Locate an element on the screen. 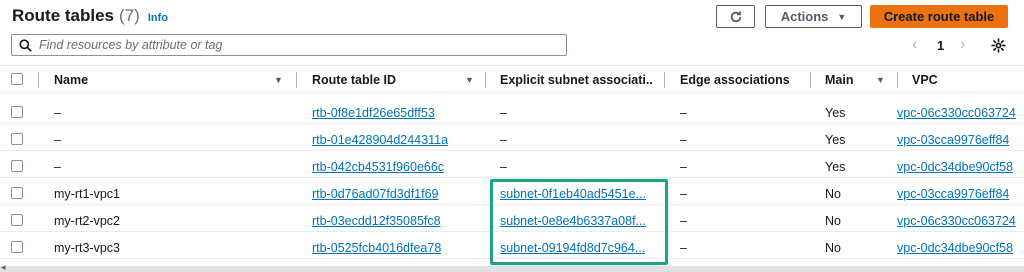  page-header: Route tables (7) Info is located at coordinates (90, 17).